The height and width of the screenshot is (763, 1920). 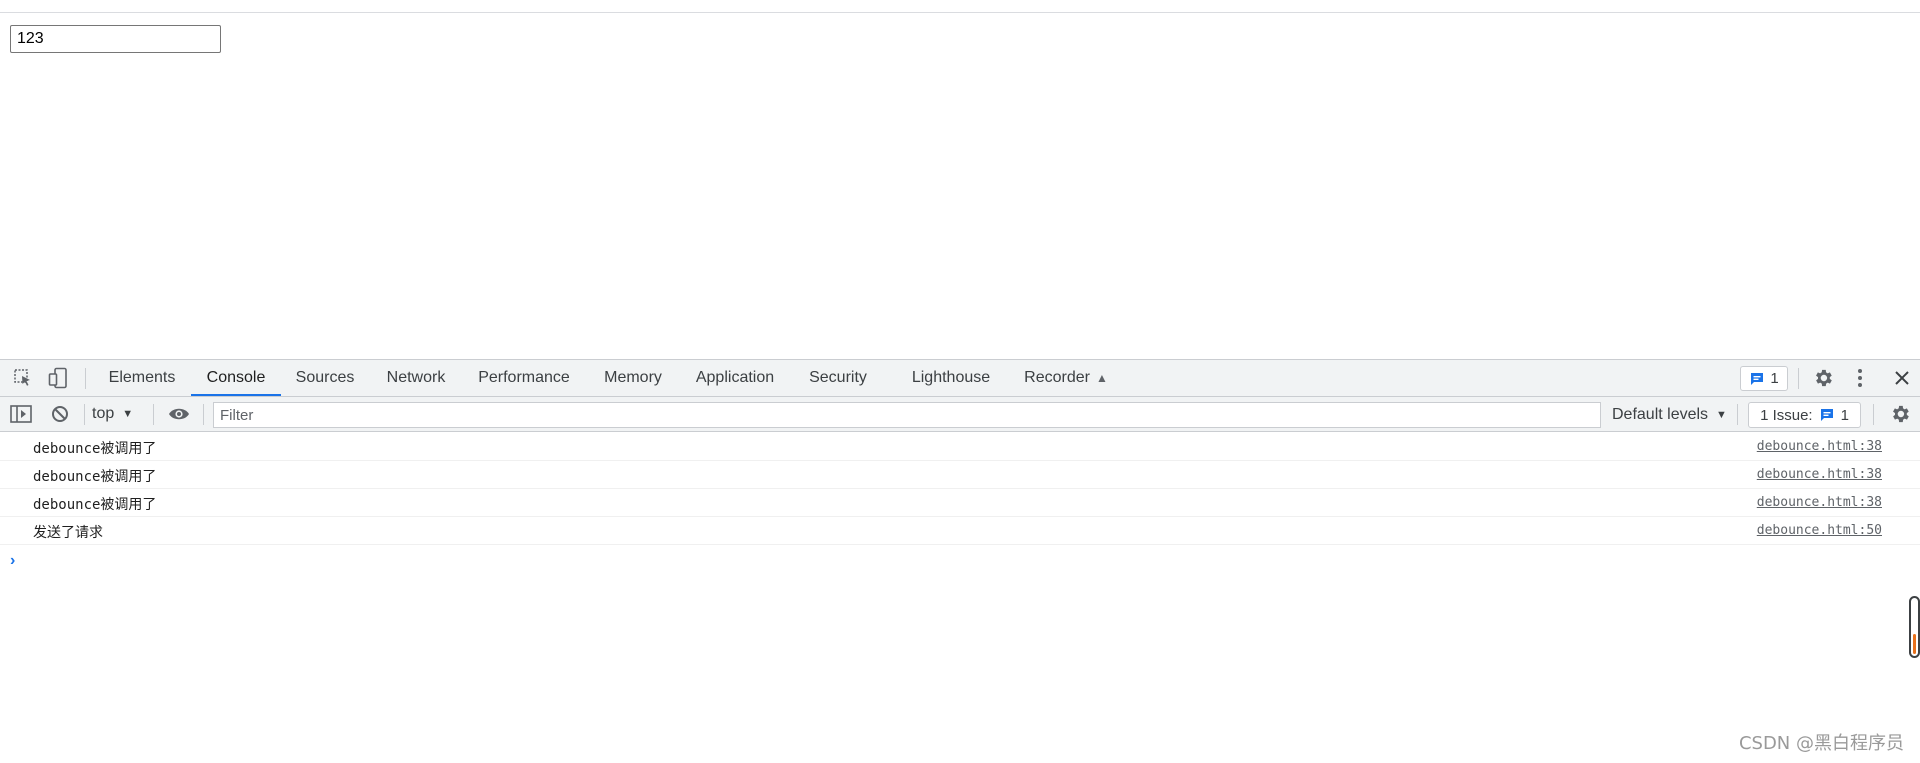 I want to click on tab-performance: Performance, so click(x=524, y=378).